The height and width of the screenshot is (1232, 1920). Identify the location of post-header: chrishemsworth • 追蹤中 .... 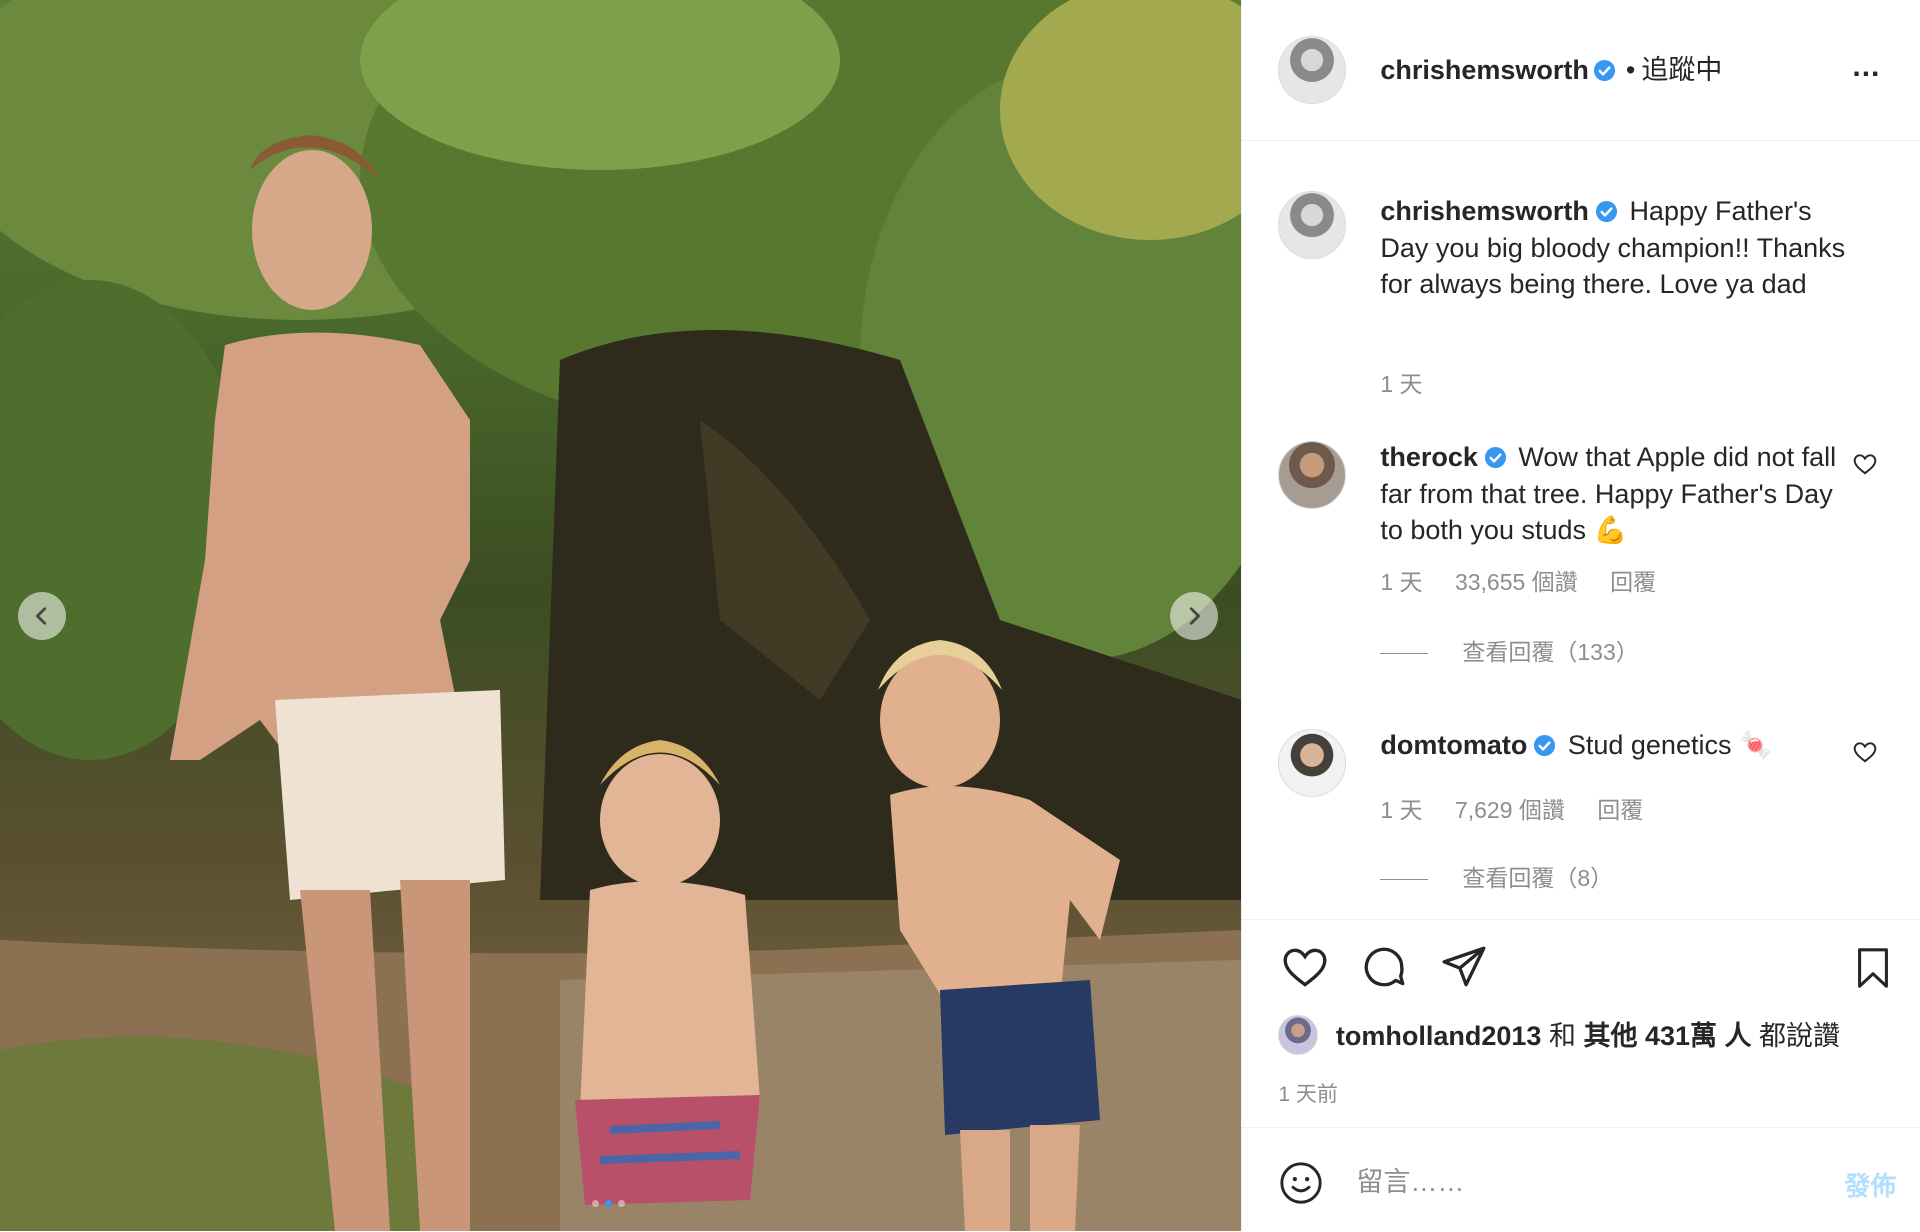
(1581, 70).